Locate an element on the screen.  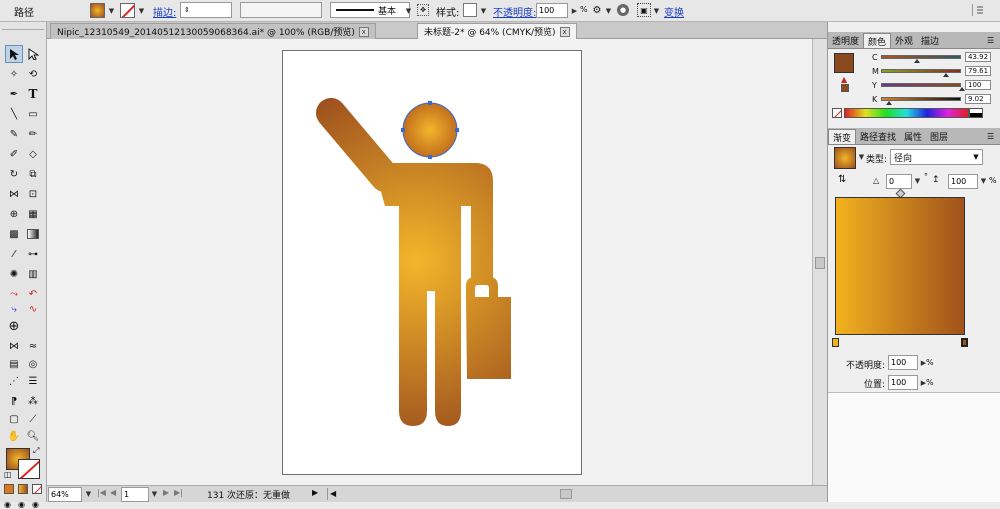
fill-swatch is located at coordinates (97, 10).